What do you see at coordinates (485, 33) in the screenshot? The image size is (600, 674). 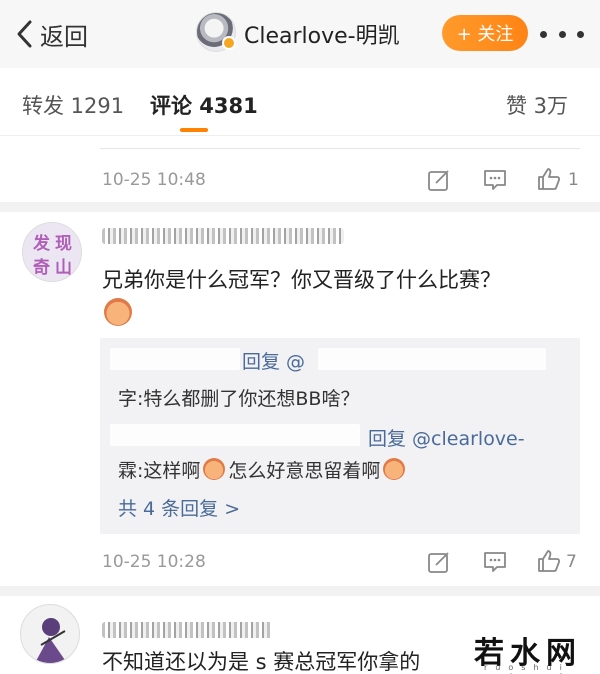 I see `follow-button: + 关注` at bounding box center [485, 33].